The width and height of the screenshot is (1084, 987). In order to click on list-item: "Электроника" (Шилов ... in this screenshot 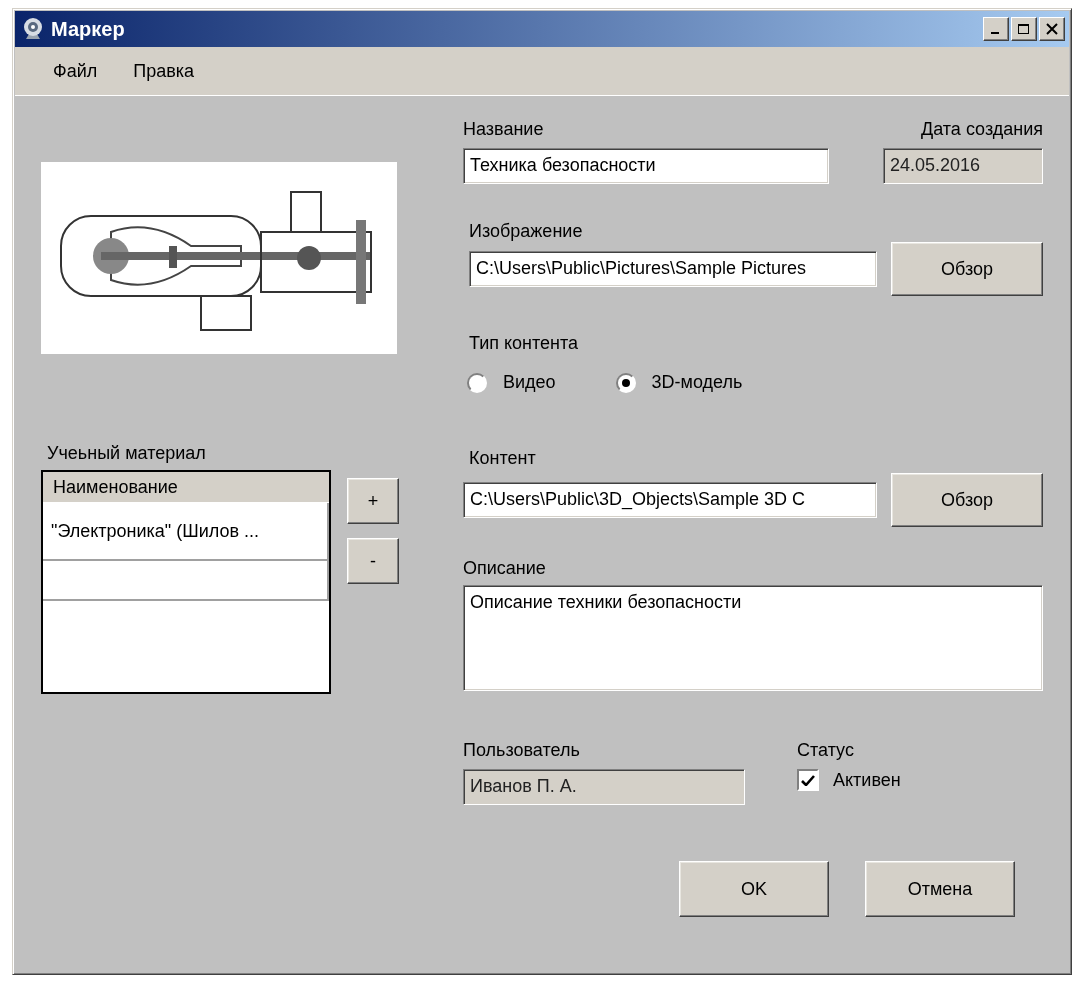, I will do `click(186, 532)`.